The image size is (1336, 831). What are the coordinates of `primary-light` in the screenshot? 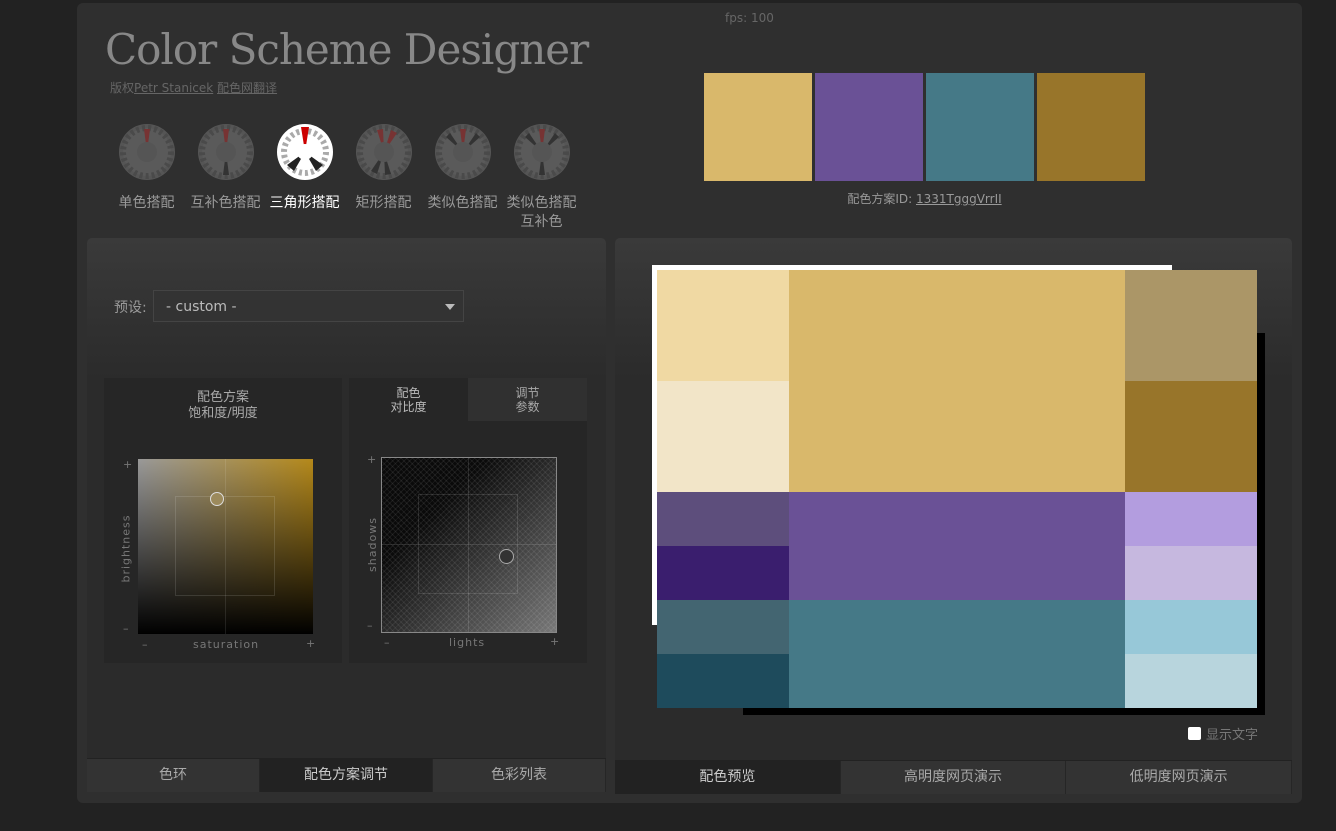 It's located at (723, 325).